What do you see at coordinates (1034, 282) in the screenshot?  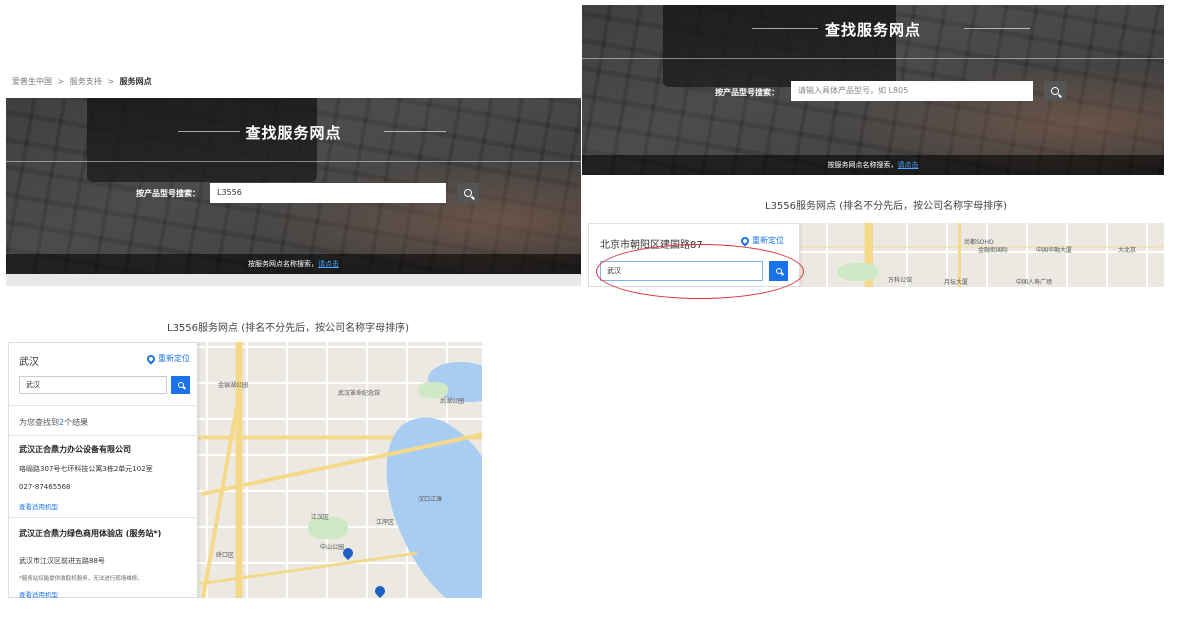 I see `map-label: 中国人寿广场` at bounding box center [1034, 282].